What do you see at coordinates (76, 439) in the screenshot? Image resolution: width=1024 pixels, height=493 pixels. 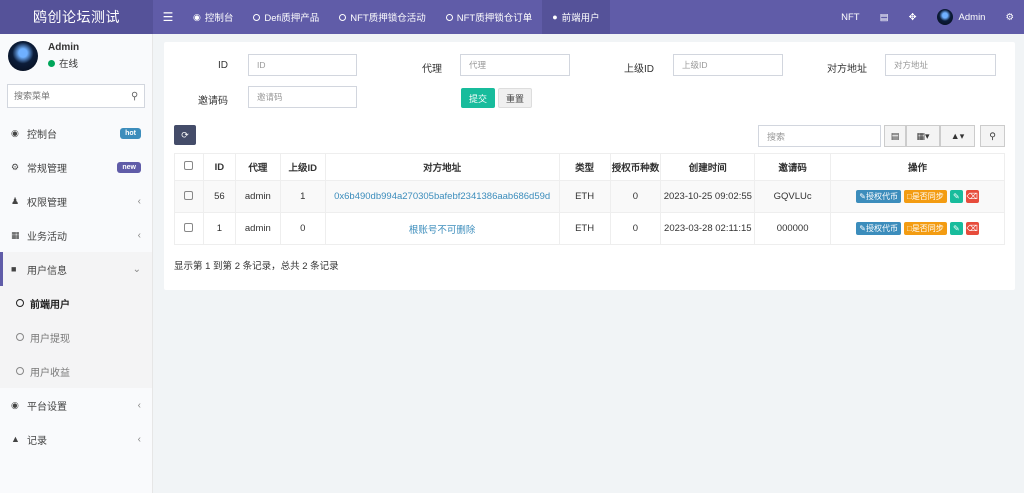 I see `sidebar-item-records: ▲ 记录 ‹` at bounding box center [76, 439].